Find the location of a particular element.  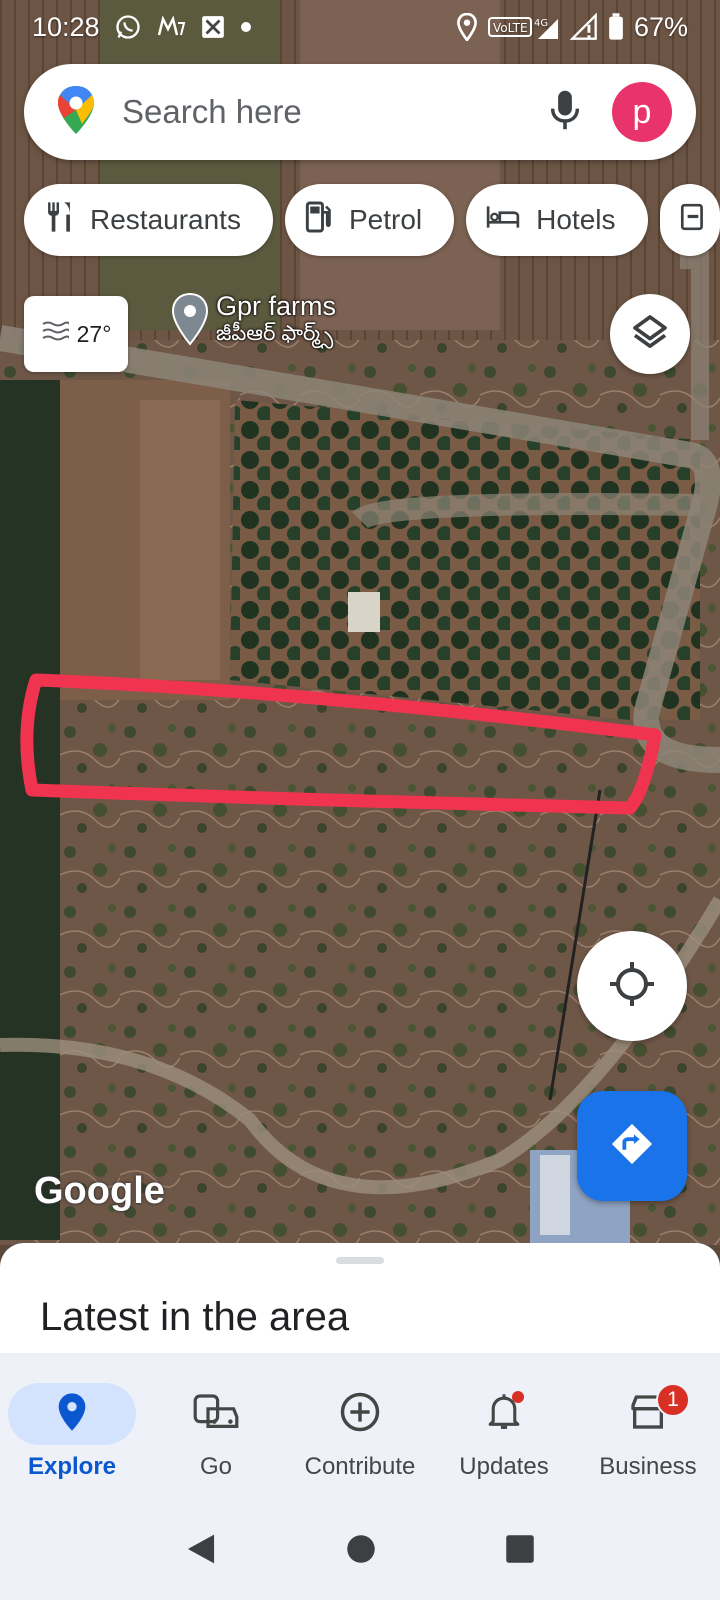

chip-label: Restaurants is located at coordinates (165, 219).